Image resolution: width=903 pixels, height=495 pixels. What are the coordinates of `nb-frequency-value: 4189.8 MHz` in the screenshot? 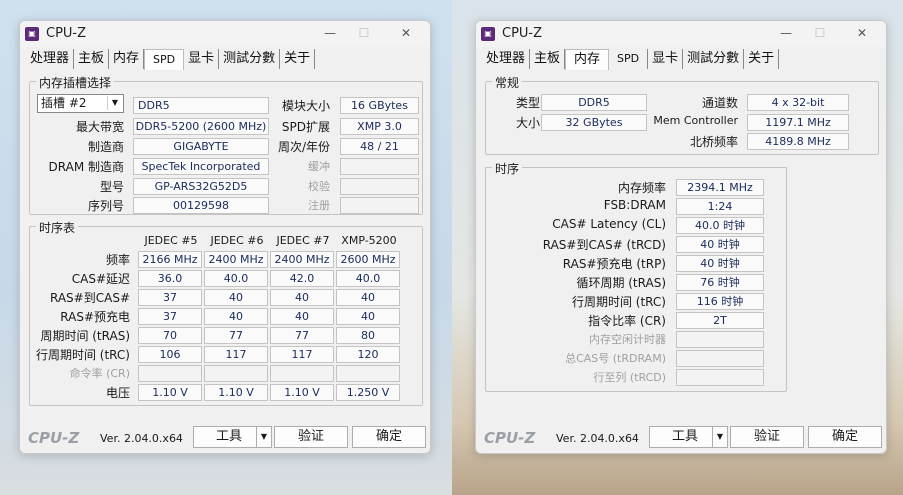 It's located at (798, 141).